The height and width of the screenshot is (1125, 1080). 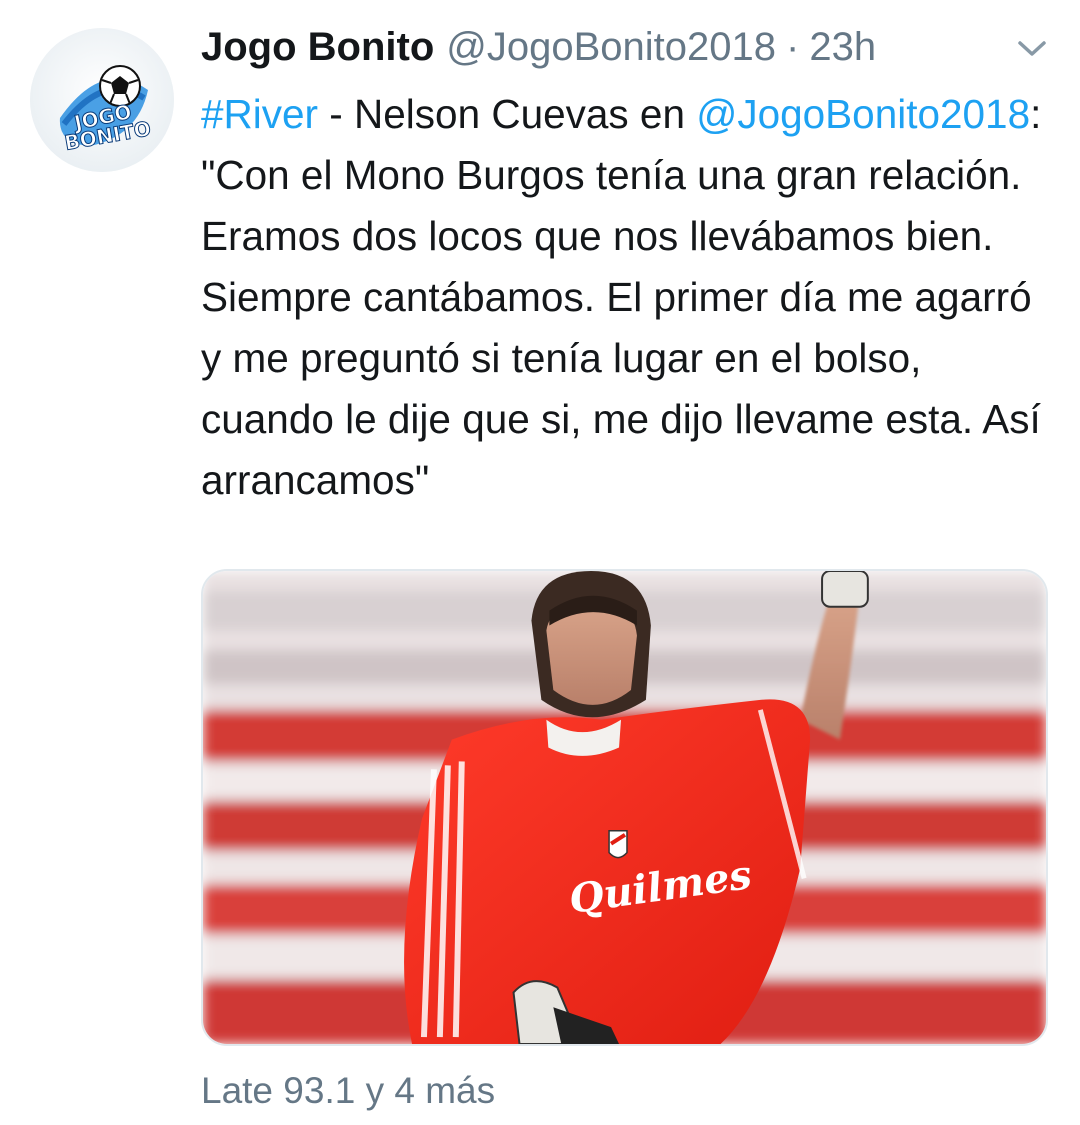 I want to click on user-handle: @JogoBonito2018, so click(x=611, y=47).